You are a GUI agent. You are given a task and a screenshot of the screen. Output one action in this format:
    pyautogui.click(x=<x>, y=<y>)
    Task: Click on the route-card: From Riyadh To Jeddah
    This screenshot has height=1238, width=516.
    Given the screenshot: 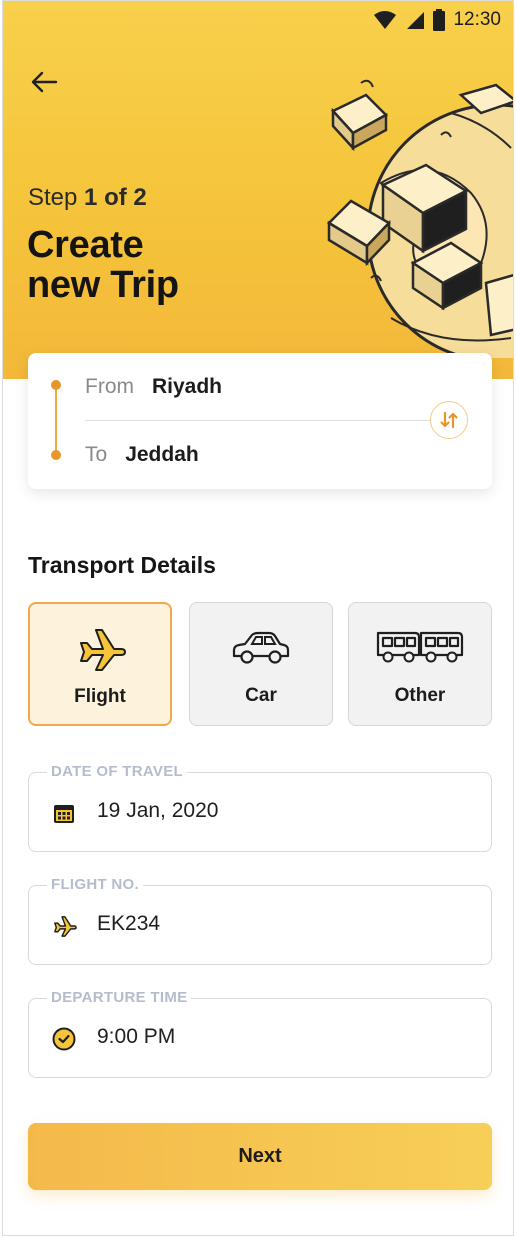 What is the action you would take?
    pyautogui.click(x=260, y=421)
    